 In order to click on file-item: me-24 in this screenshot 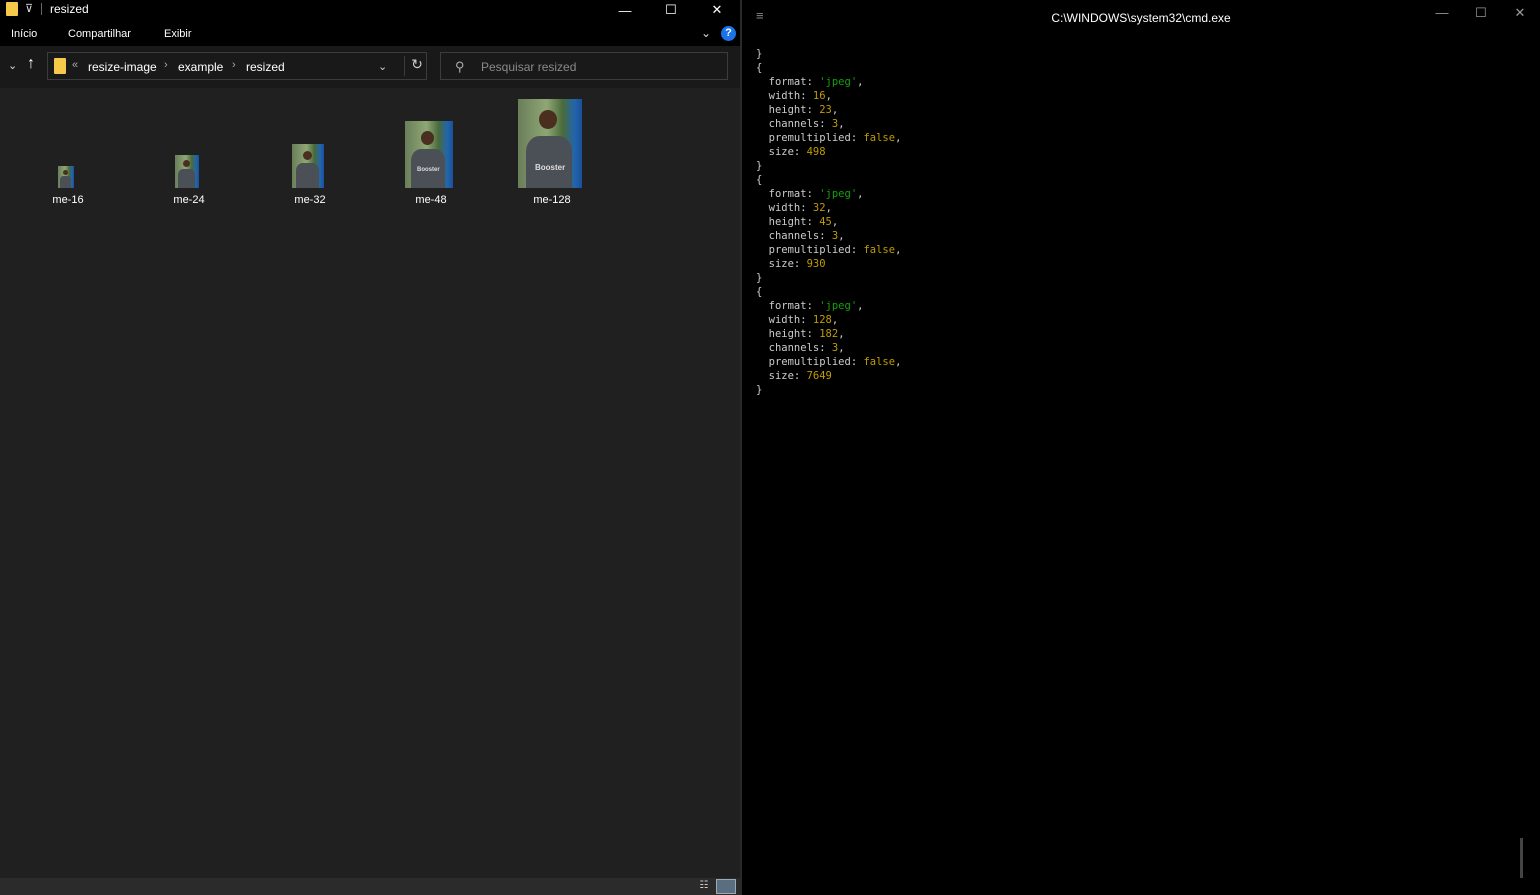, I will do `click(189, 153)`.